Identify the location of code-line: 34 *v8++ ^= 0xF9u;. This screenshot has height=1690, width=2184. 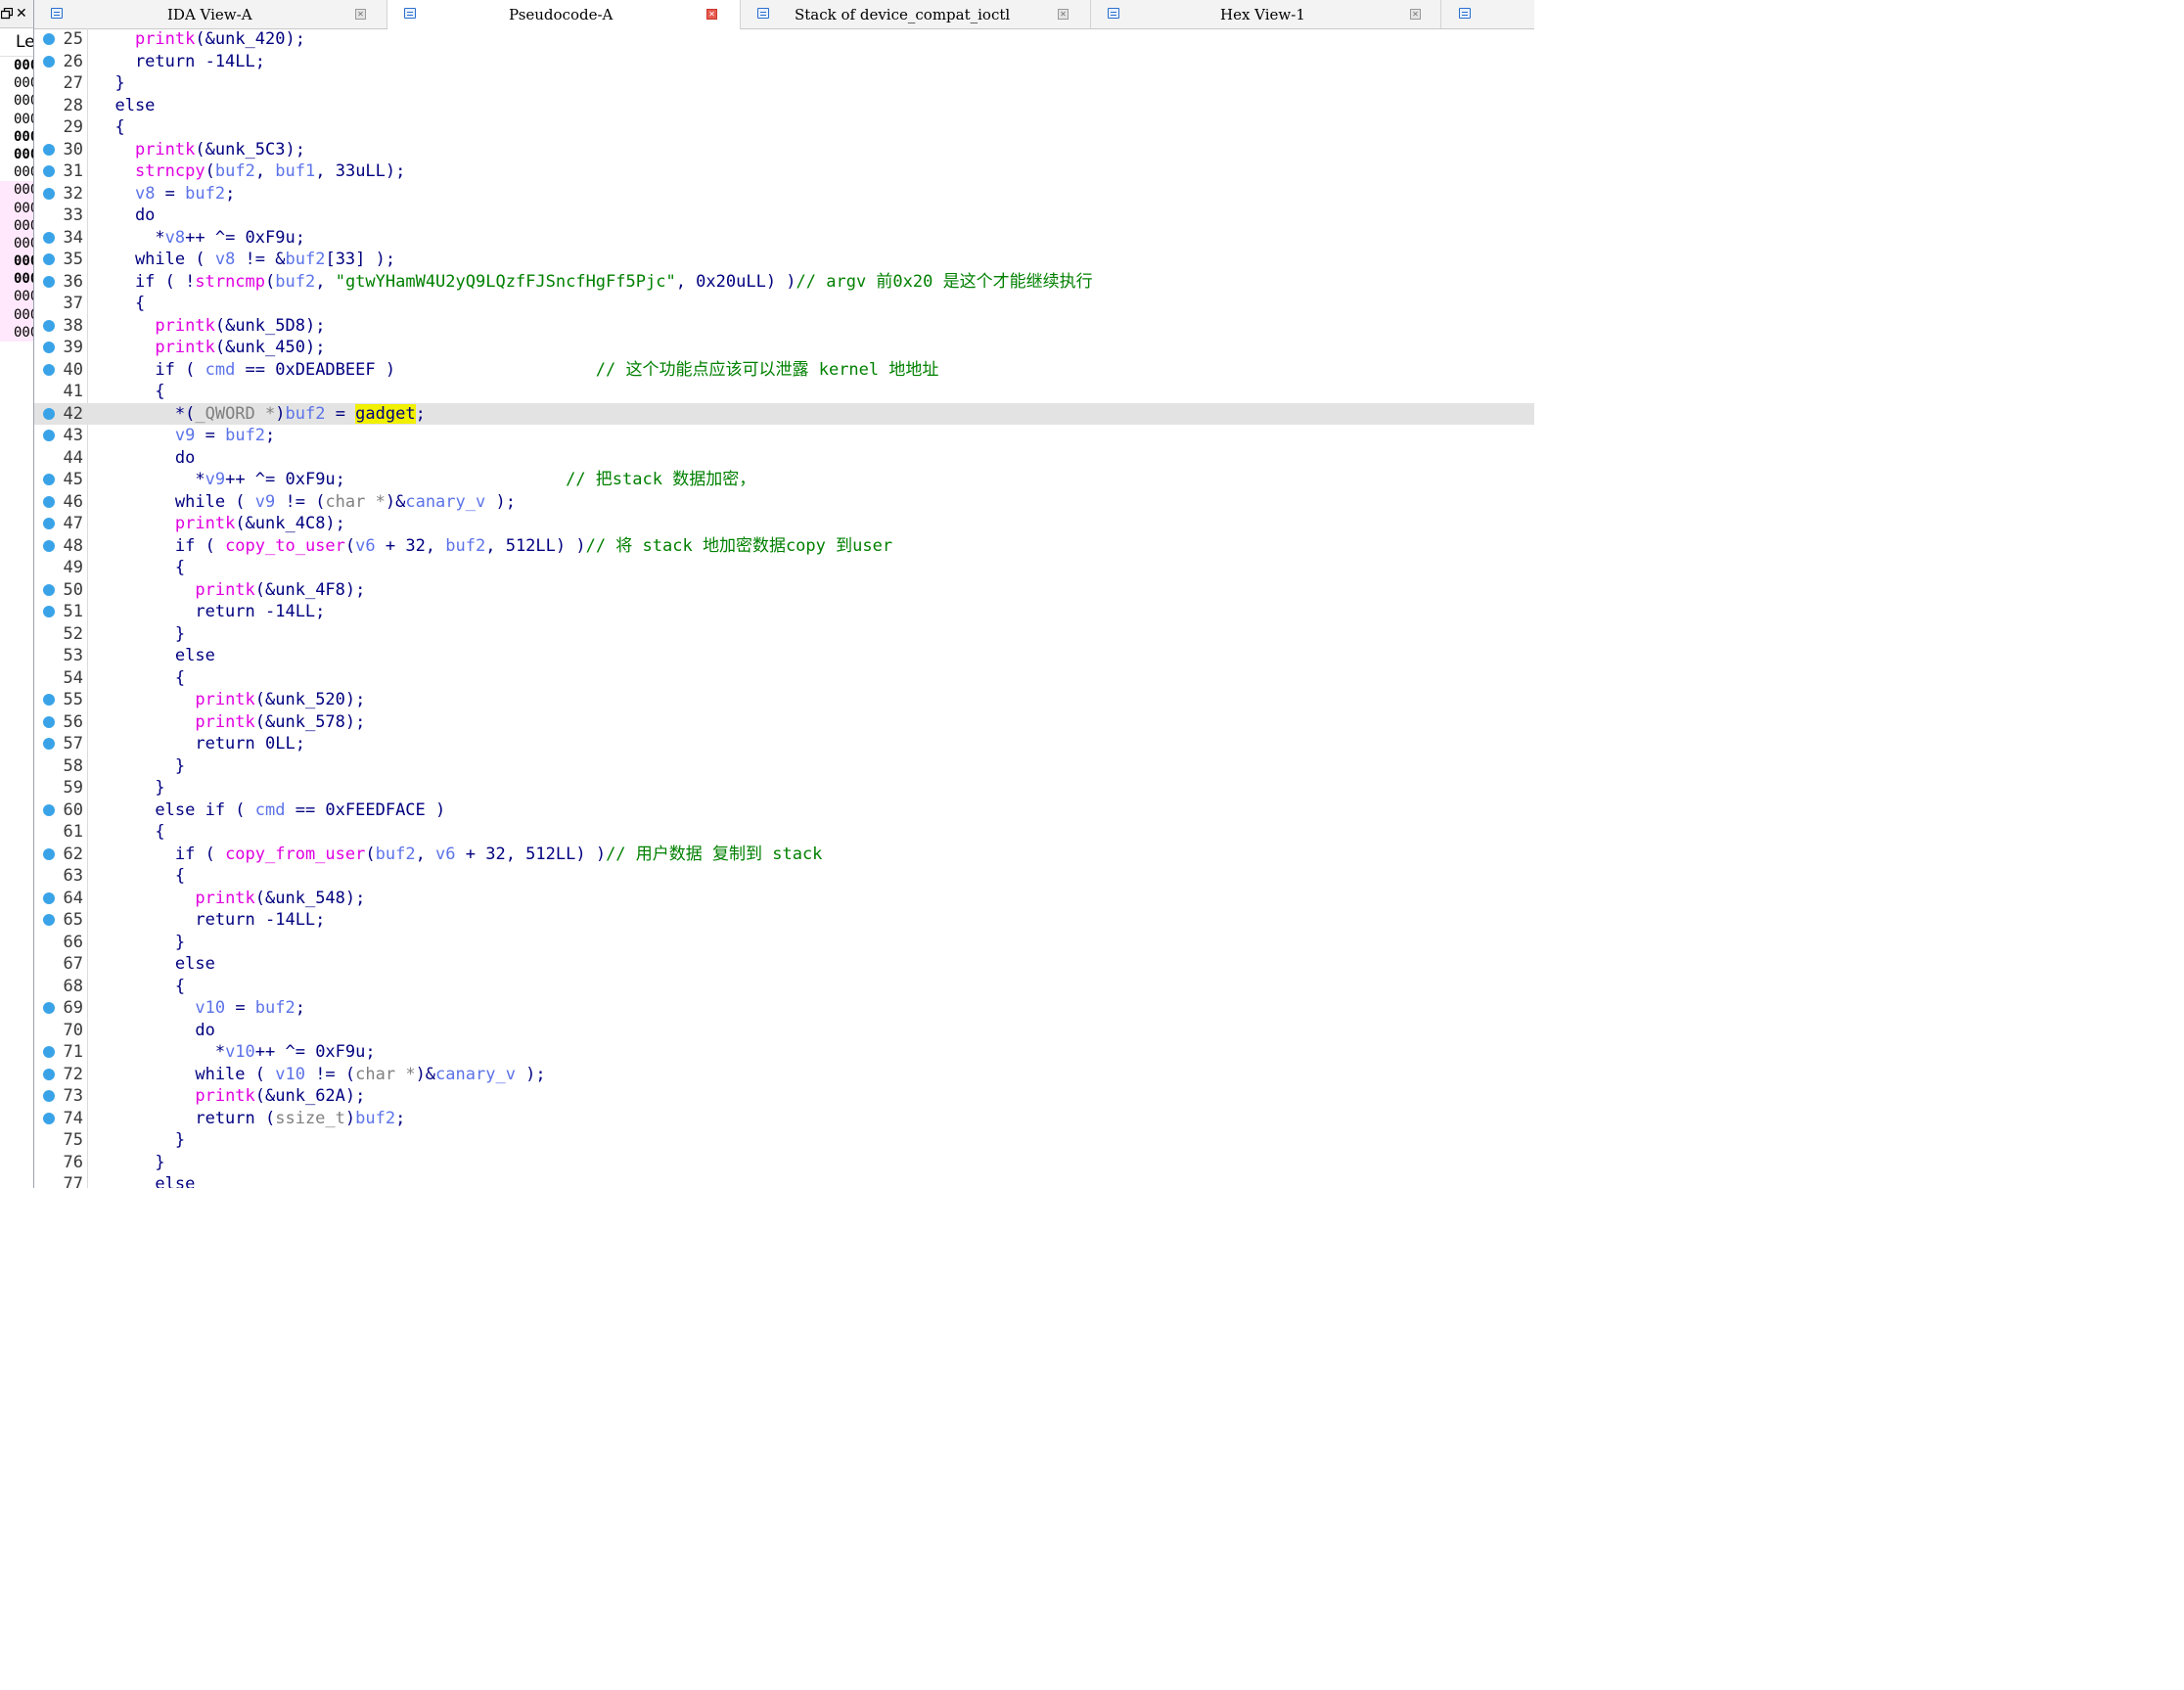
(784, 238).